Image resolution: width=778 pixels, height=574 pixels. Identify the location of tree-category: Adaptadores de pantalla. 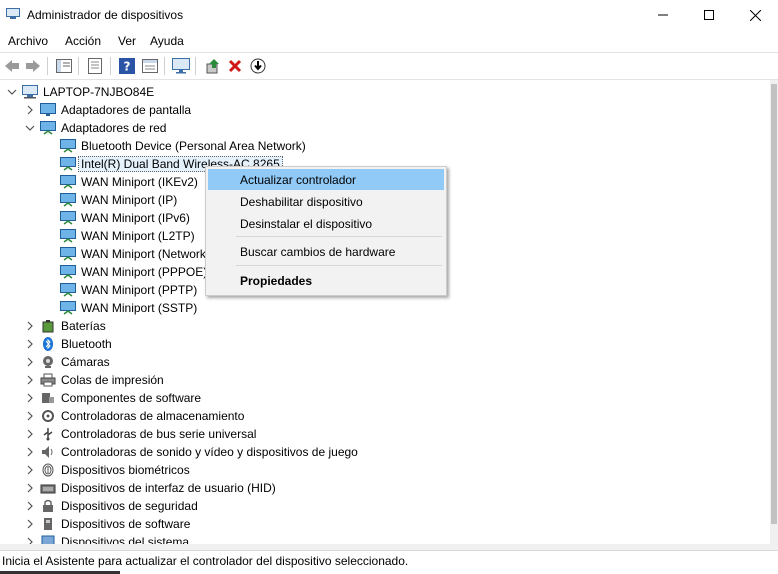
(107, 110).